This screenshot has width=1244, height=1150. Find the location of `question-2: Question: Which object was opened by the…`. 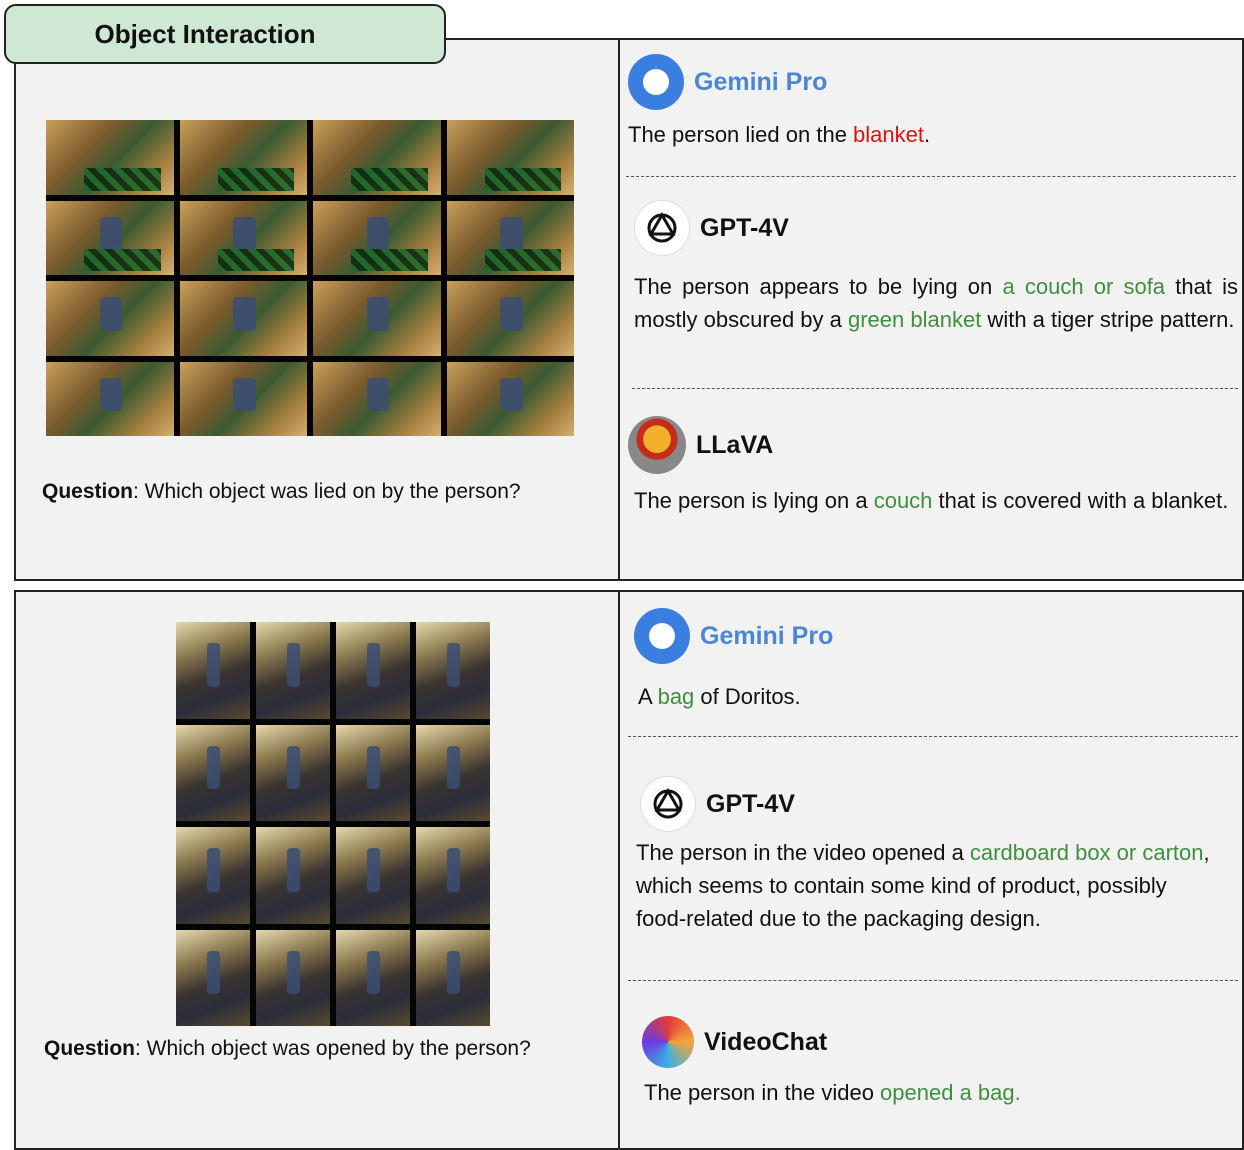

question-2: Question: Which object was opened by the… is located at coordinates (289, 1049).